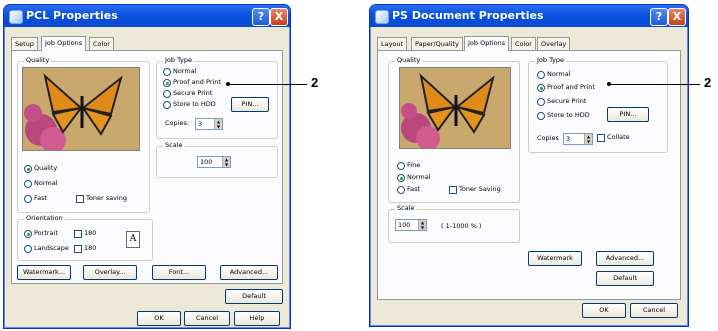  I want to click on landscape-radio, so click(28, 249).